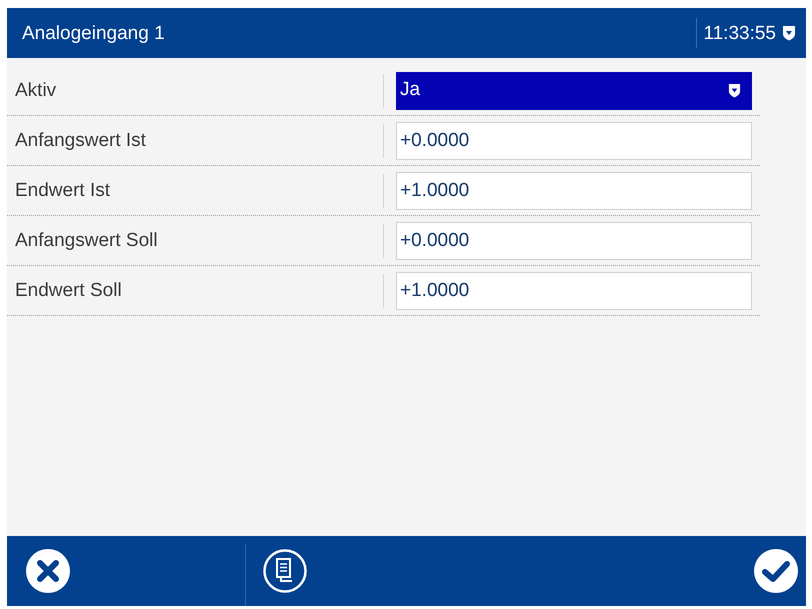 This screenshot has height=609, width=812. I want to click on cancel-button, so click(48, 571).